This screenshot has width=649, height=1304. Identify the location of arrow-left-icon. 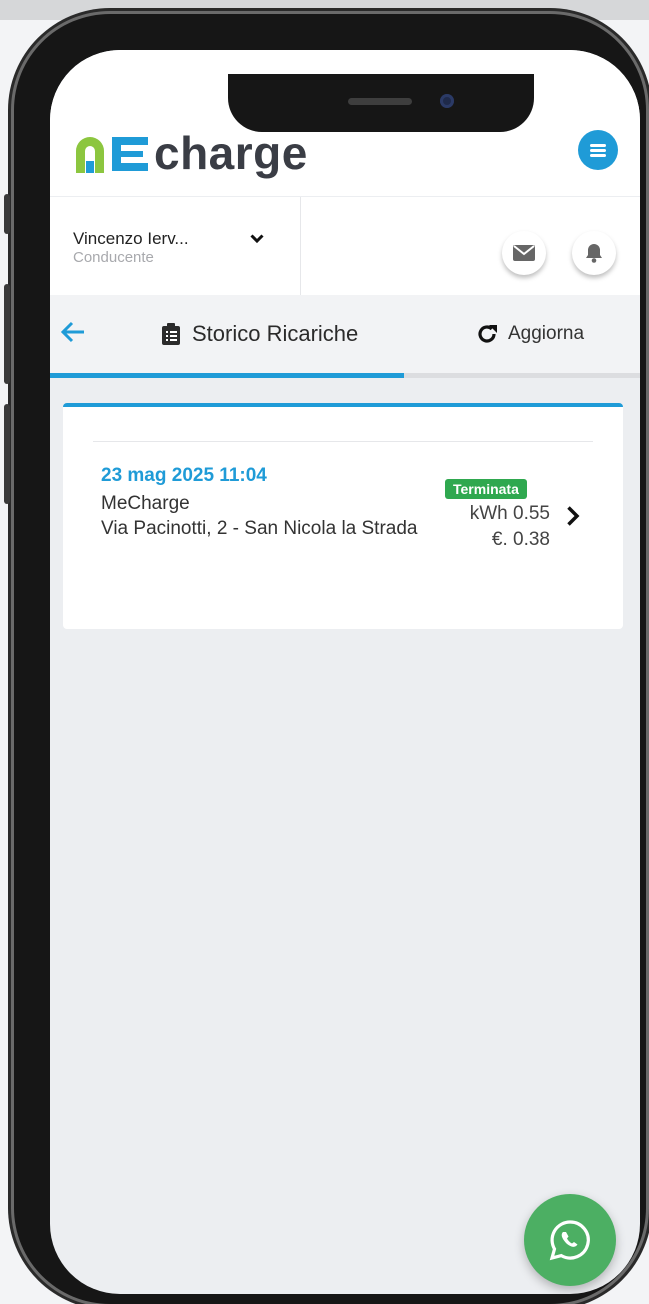
(73, 332).